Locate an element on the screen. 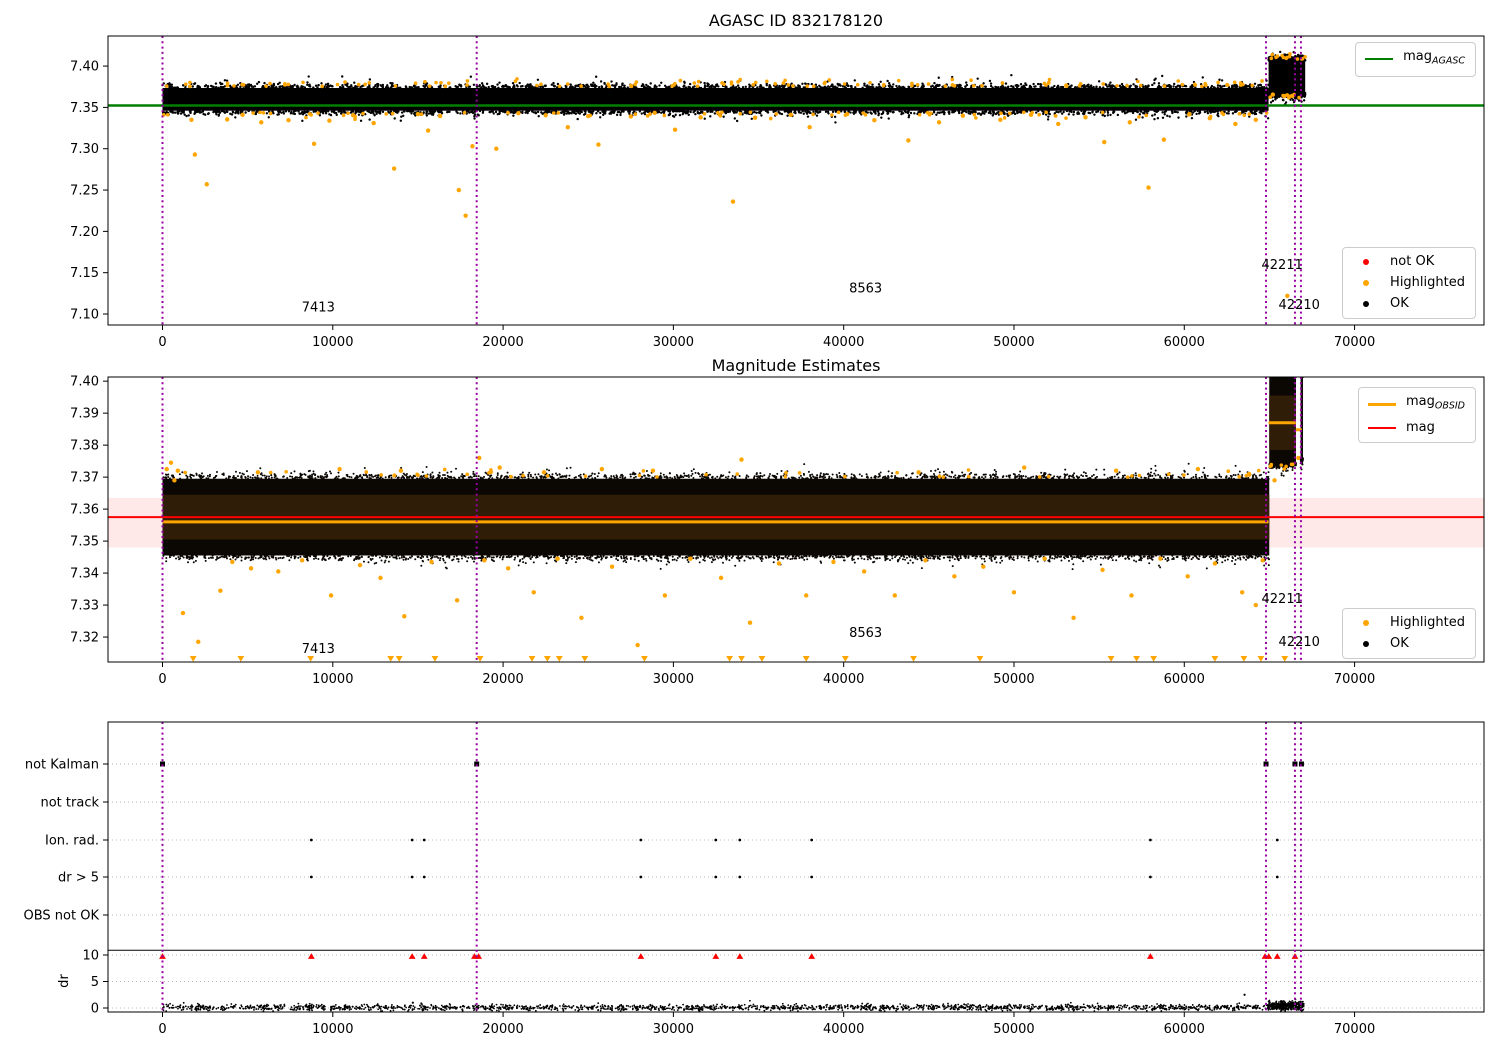 Image resolution: width=1500 pixels, height=1050 pixels. legend-label: not OK is located at coordinates (1412, 261).